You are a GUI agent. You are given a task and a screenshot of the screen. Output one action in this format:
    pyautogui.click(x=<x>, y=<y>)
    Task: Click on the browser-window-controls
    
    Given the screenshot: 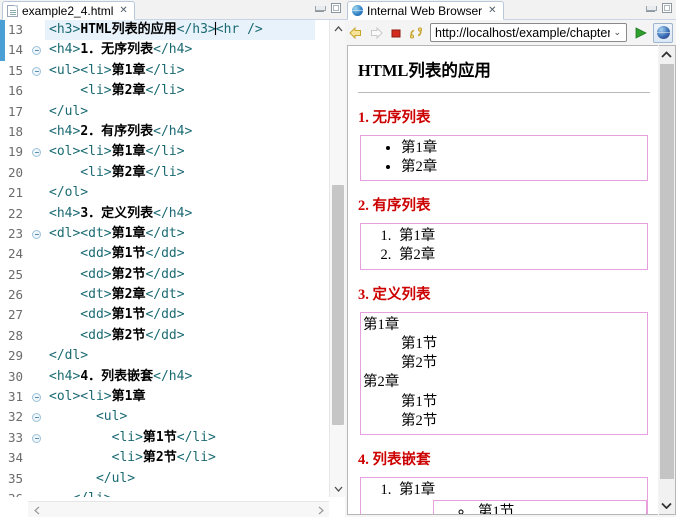 What is the action you would take?
    pyautogui.click(x=659, y=8)
    